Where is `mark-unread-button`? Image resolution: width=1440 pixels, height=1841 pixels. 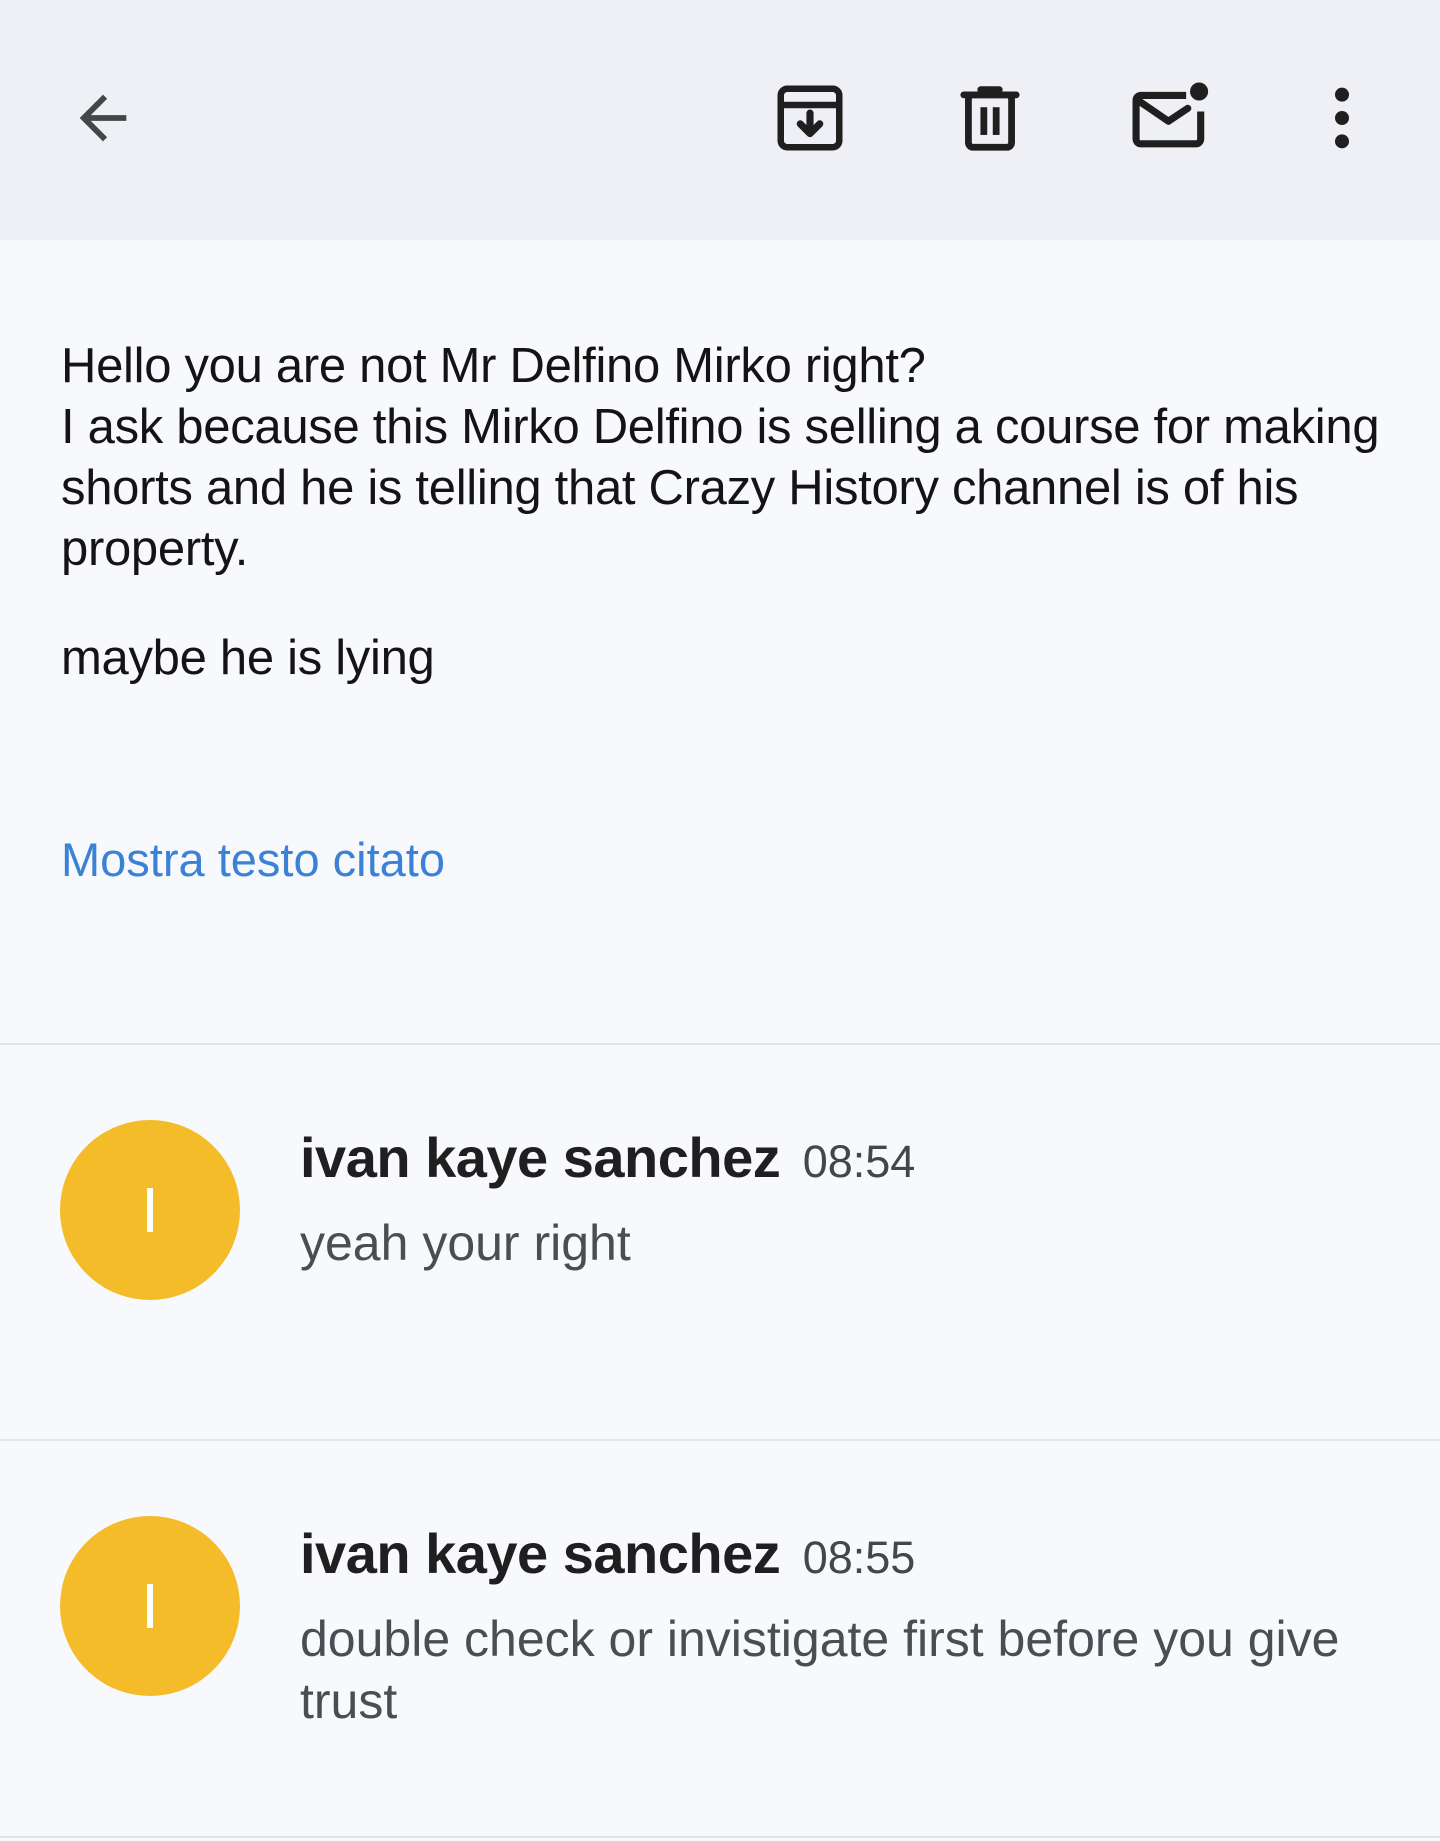 mark-unread-button is located at coordinates (1170, 118).